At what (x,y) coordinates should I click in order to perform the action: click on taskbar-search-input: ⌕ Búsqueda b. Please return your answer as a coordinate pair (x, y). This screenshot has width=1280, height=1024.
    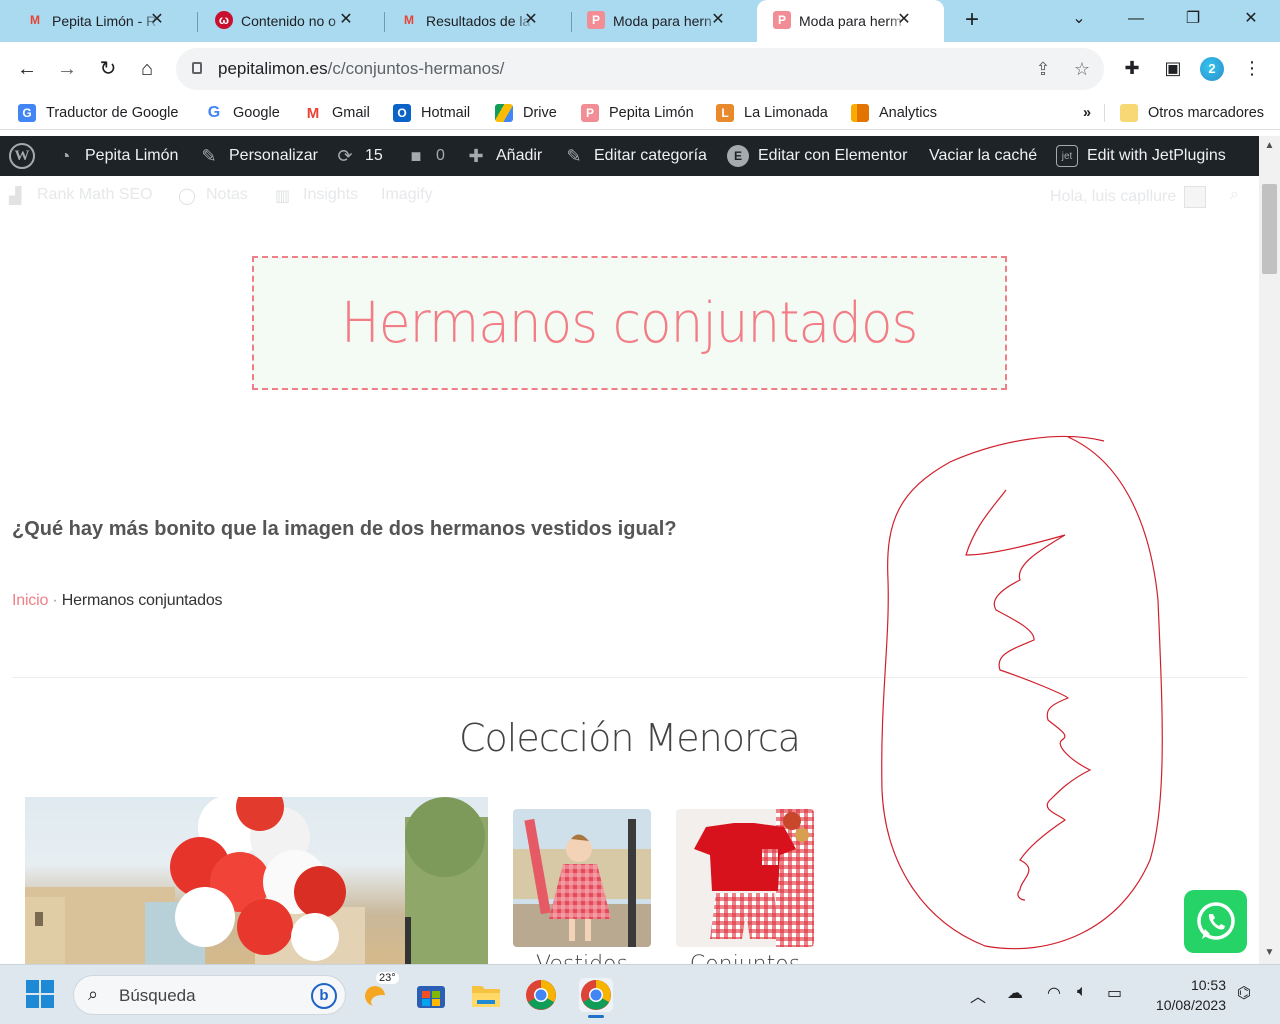
    Looking at the image, I should click on (209, 995).